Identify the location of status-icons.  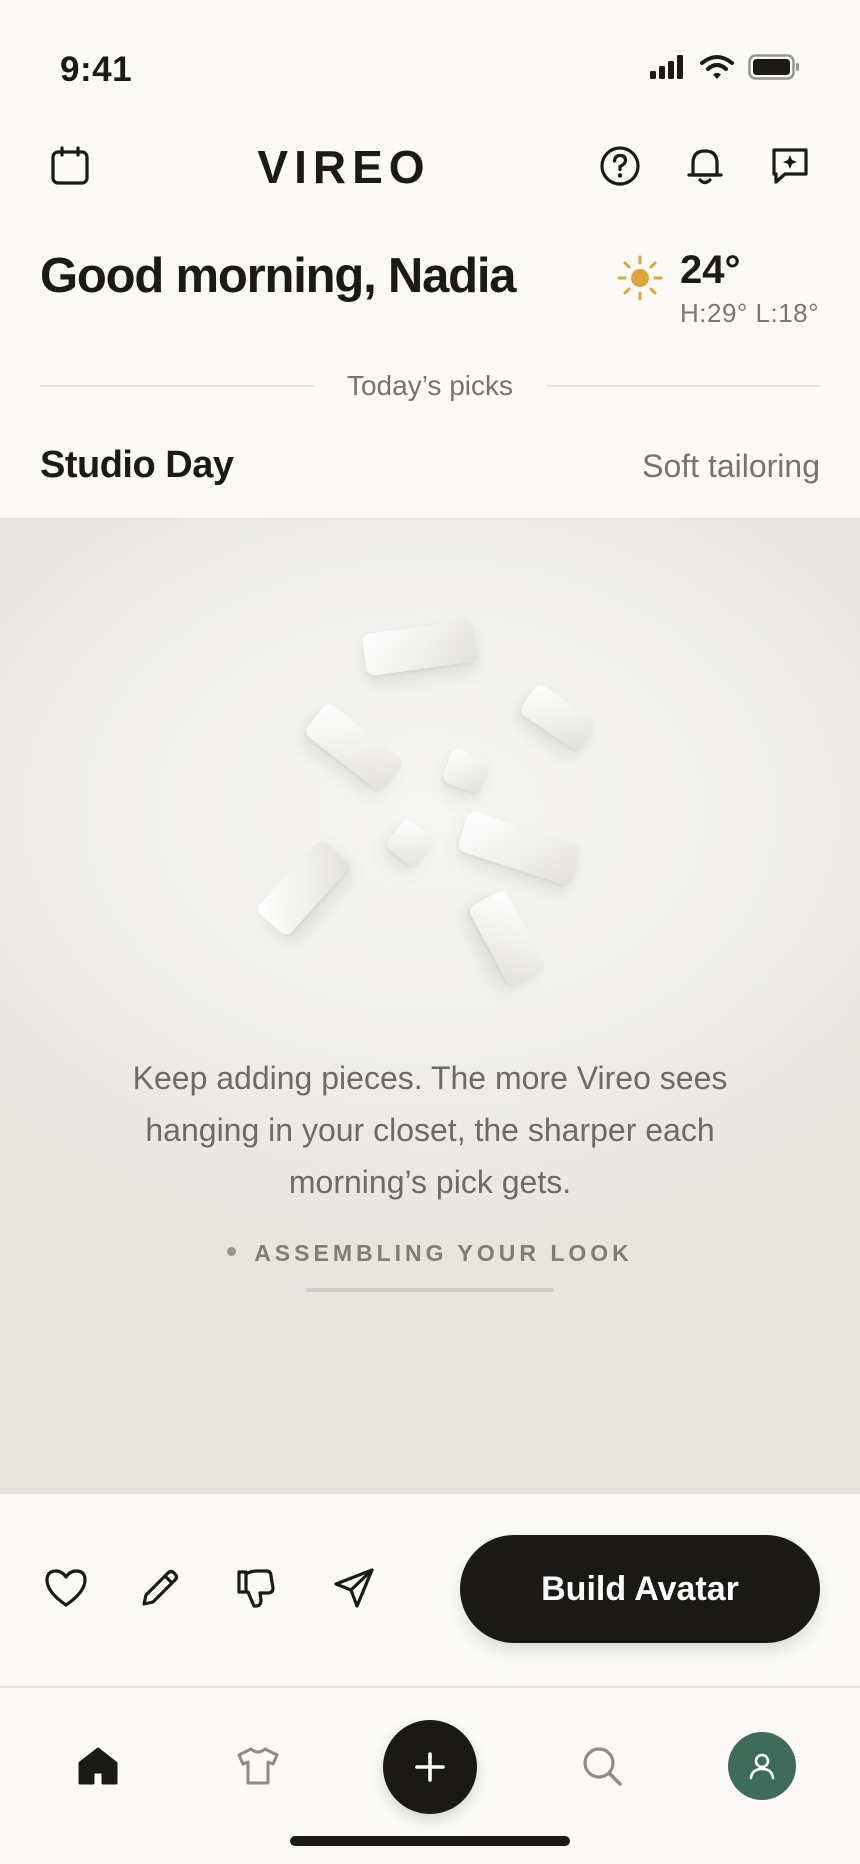
(725, 67).